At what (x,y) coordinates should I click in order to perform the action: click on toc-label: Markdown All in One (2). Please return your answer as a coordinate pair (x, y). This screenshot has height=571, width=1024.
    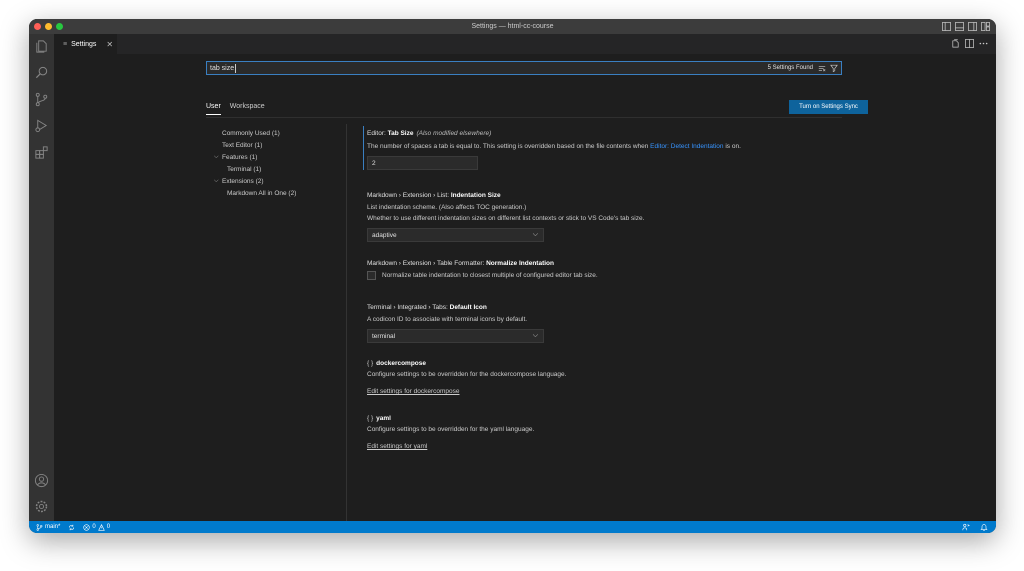
    Looking at the image, I should click on (262, 193).